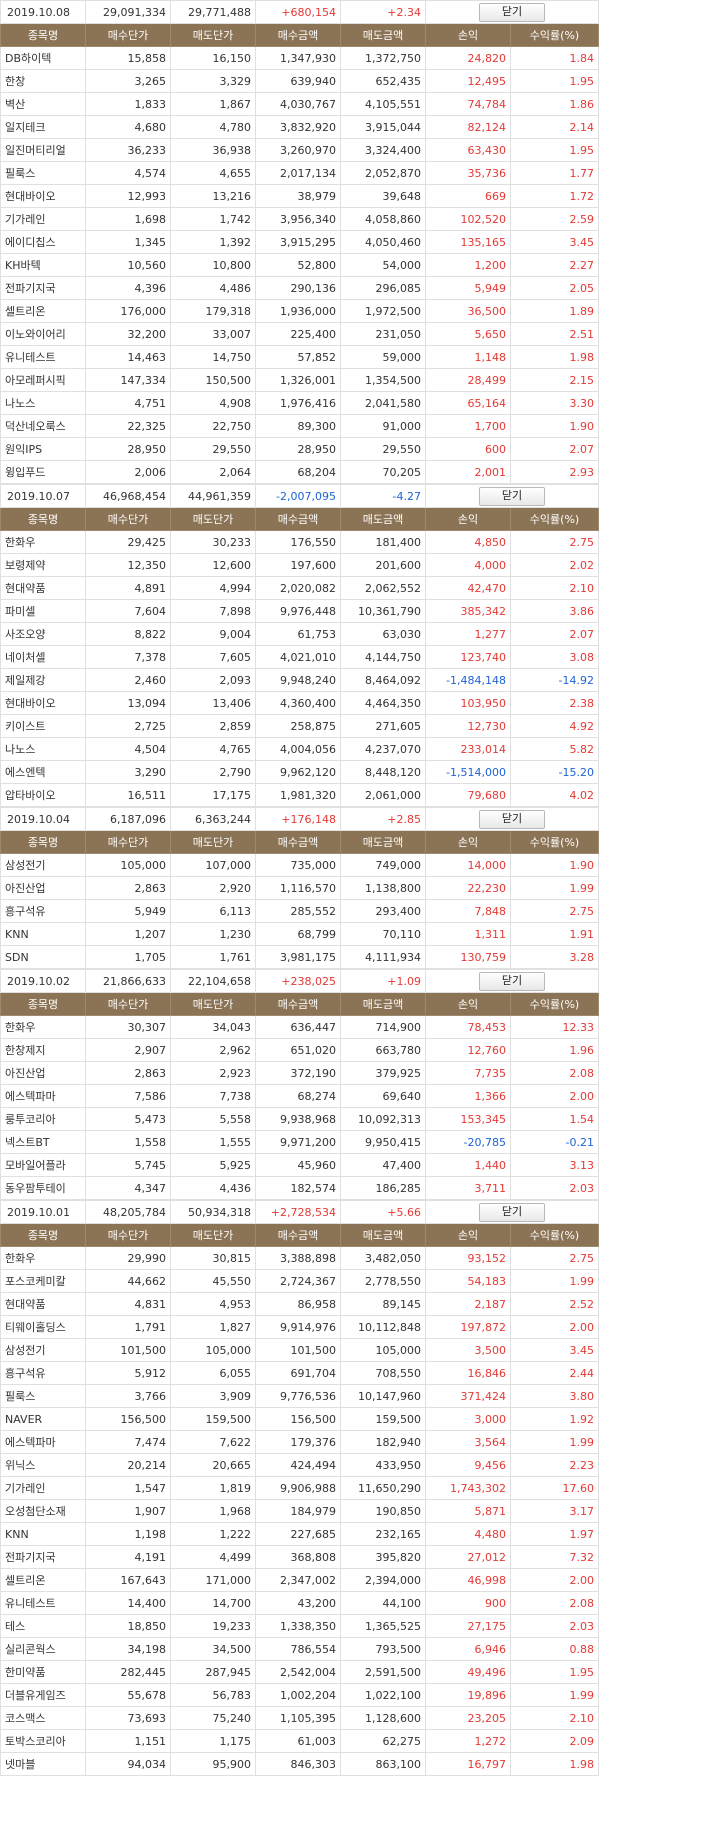 This screenshot has height=1838, width=701. Describe the element at coordinates (43, 1165) in the screenshot. I see `stock-name: 모바일어플라` at that location.